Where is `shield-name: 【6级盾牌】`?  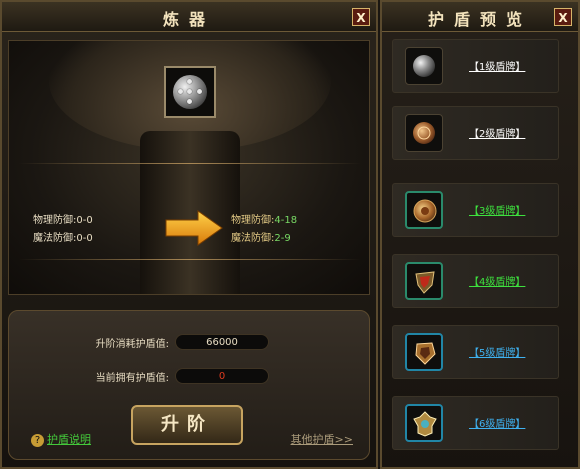
shield-name: 【6级盾牌】 is located at coordinates (497, 424).